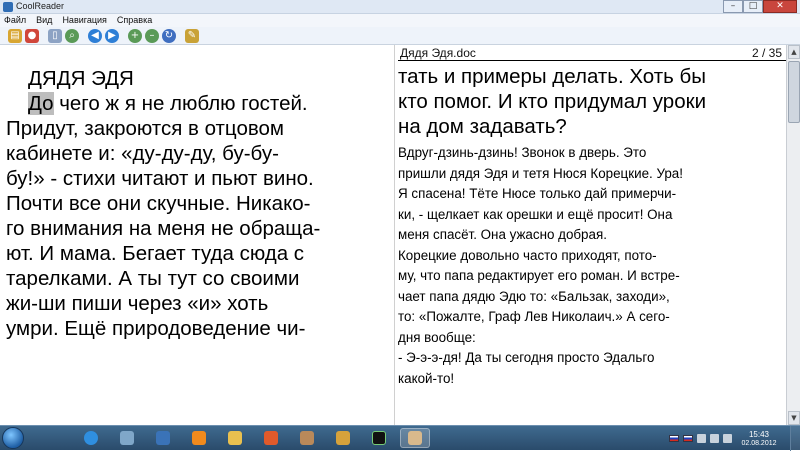  Describe the element at coordinates (527, 255) in the screenshot. I see `text-line: Корецкие довольно часто приходят, пото-` at that location.